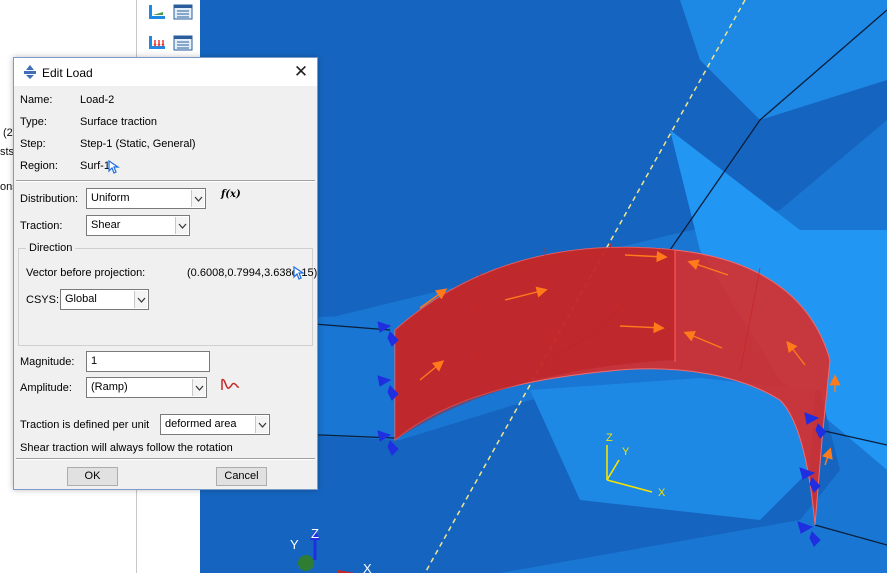 This screenshot has width=887, height=573. What do you see at coordinates (367, 567) in the screenshot?
I see `main-triad-x-label: X` at bounding box center [367, 567].